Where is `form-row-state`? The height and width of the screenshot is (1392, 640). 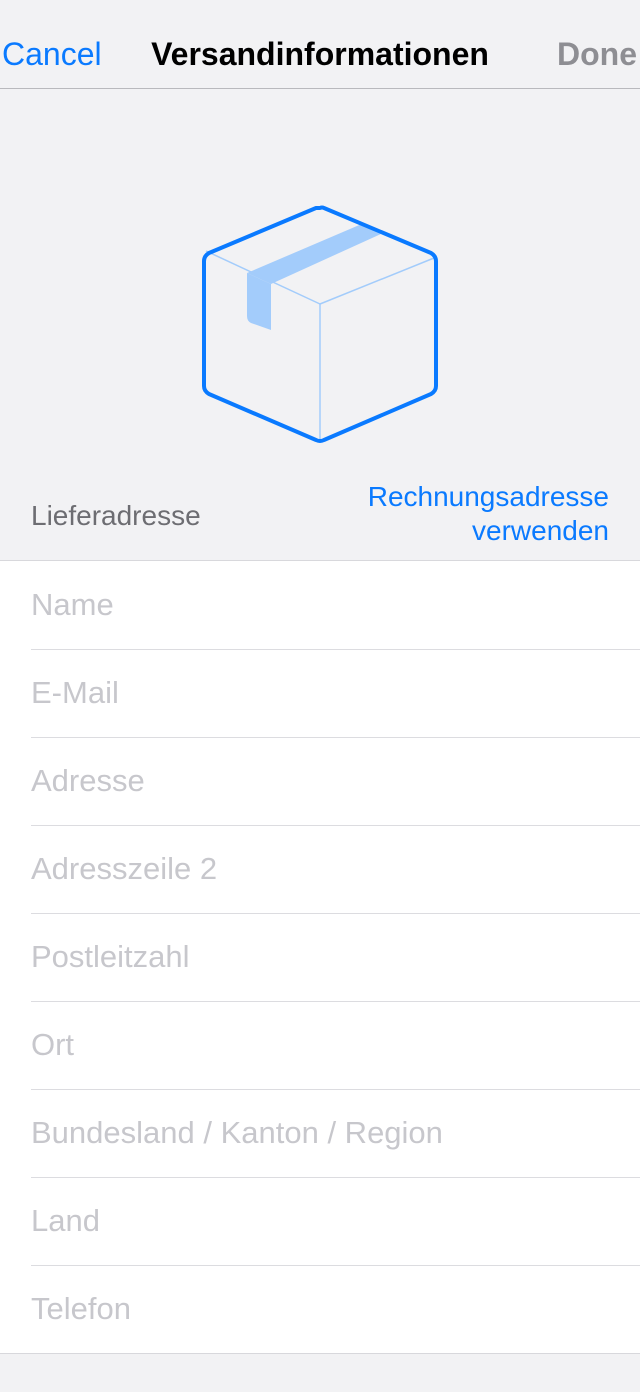 form-row-state is located at coordinates (320, 1133).